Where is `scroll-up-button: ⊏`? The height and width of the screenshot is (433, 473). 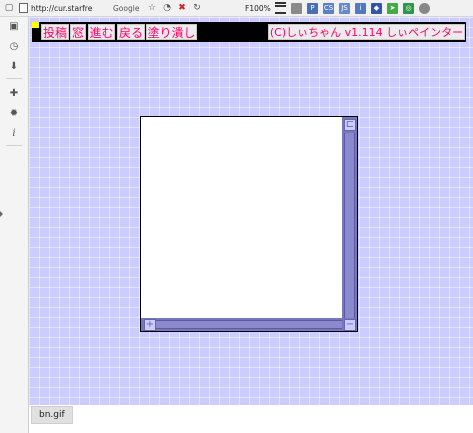
scroll-up-button: ⊏ is located at coordinates (350, 125).